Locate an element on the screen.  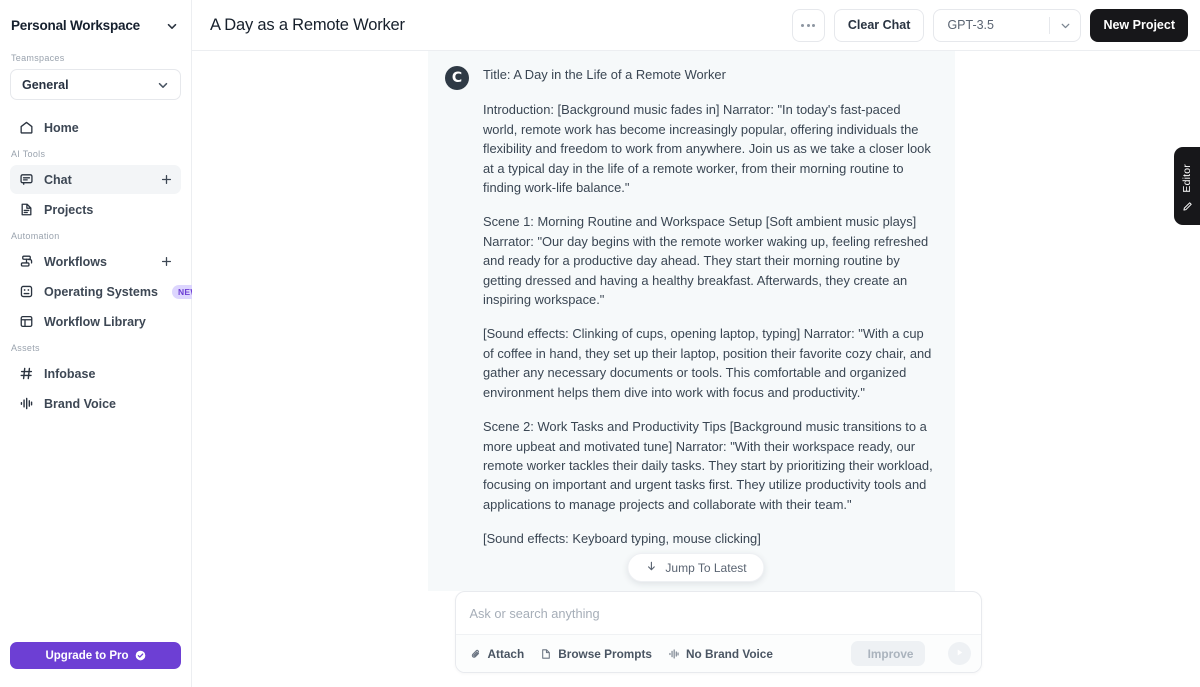
library-layout-icon is located at coordinates (26, 321).